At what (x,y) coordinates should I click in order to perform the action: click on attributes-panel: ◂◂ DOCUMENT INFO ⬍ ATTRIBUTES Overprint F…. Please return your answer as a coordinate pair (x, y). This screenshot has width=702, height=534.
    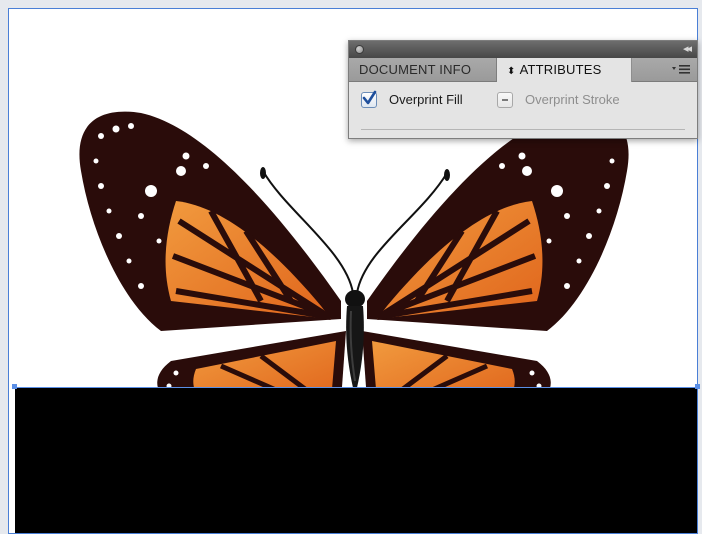
    Looking at the image, I should click on (523, 89).